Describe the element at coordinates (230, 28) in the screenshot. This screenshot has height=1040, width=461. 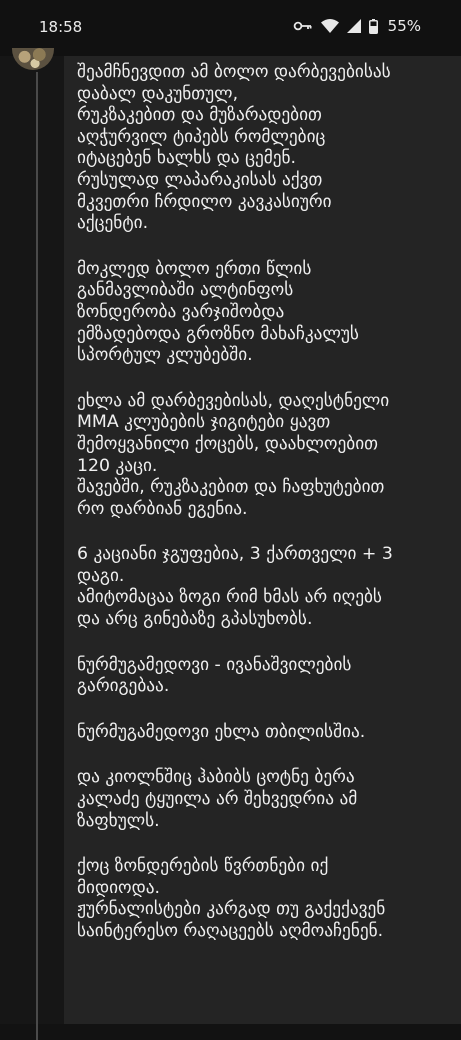
I see `status-bar: 18:58 55%` at that location.